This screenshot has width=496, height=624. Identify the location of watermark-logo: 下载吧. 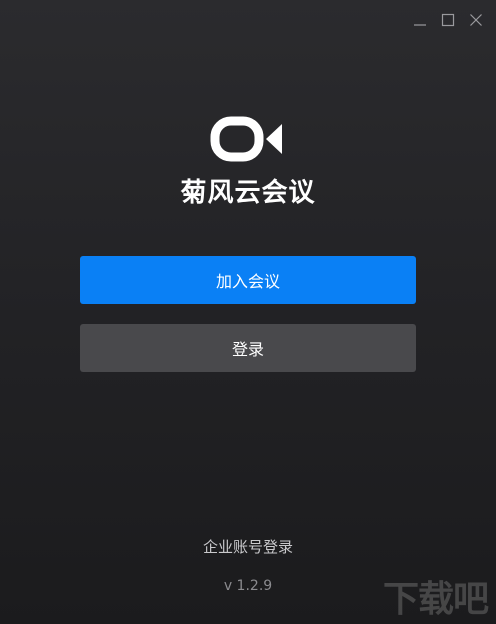
(435, 599).